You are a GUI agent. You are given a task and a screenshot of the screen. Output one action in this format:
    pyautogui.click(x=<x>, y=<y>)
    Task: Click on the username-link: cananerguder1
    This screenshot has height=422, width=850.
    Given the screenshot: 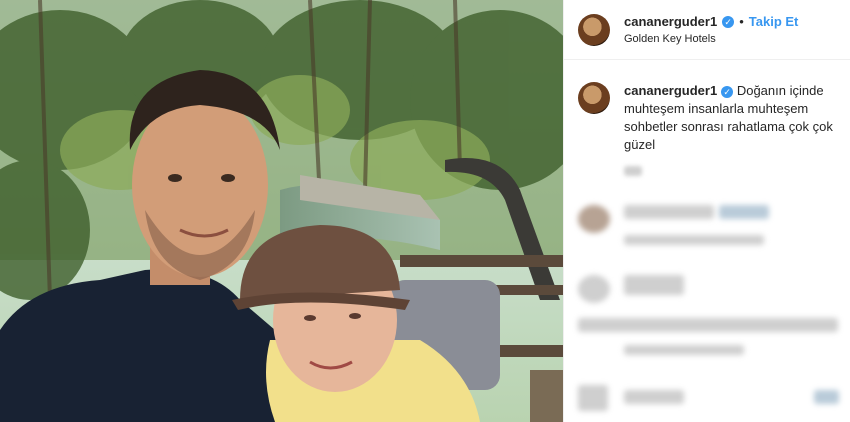 What is the action you would take?
    pyautogui.click(x=670, y=21)
    